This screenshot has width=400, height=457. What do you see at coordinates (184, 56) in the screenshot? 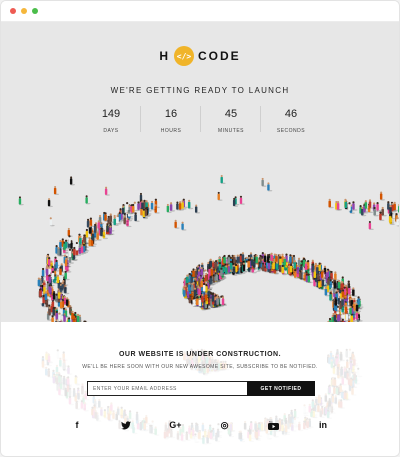
I see `code-icon: </>` at bounding box center [184, 56].